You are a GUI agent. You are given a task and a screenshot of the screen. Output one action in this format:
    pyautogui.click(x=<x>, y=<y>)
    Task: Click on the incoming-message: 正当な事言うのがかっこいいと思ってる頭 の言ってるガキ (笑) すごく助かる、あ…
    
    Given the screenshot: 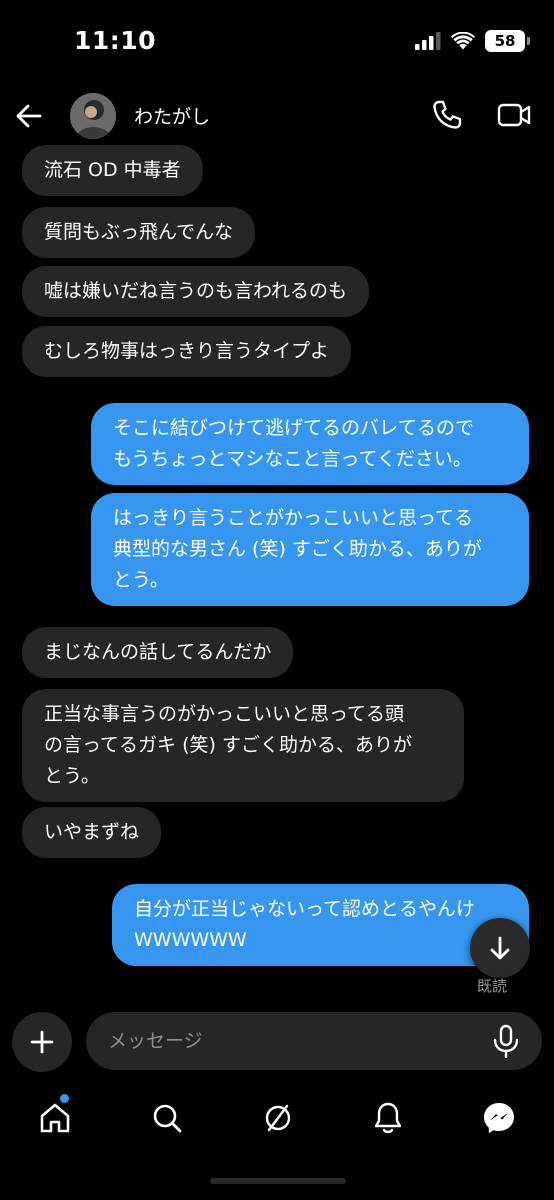 What is the action you would take?
    pyautogui.click(x=243, y=745)
    